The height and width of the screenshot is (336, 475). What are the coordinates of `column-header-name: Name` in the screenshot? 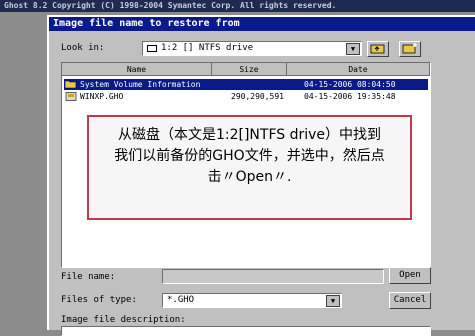 It's located at (137, 69).